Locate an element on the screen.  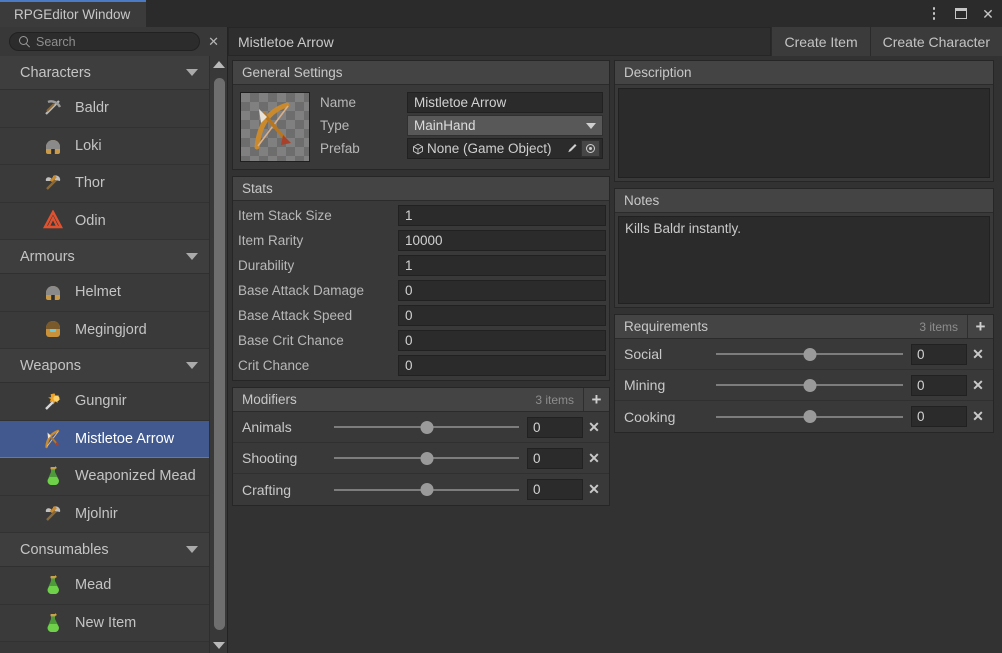
group-header-consumables: Consumables is located at coordinates (105, 550).